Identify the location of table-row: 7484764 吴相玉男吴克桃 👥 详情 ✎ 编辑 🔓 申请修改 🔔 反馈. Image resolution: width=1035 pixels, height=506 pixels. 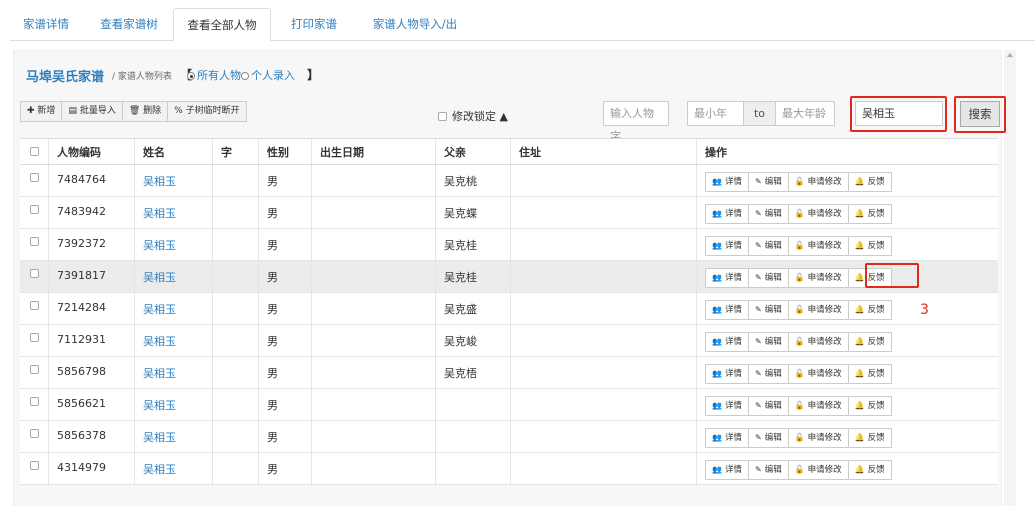
(509, 181).